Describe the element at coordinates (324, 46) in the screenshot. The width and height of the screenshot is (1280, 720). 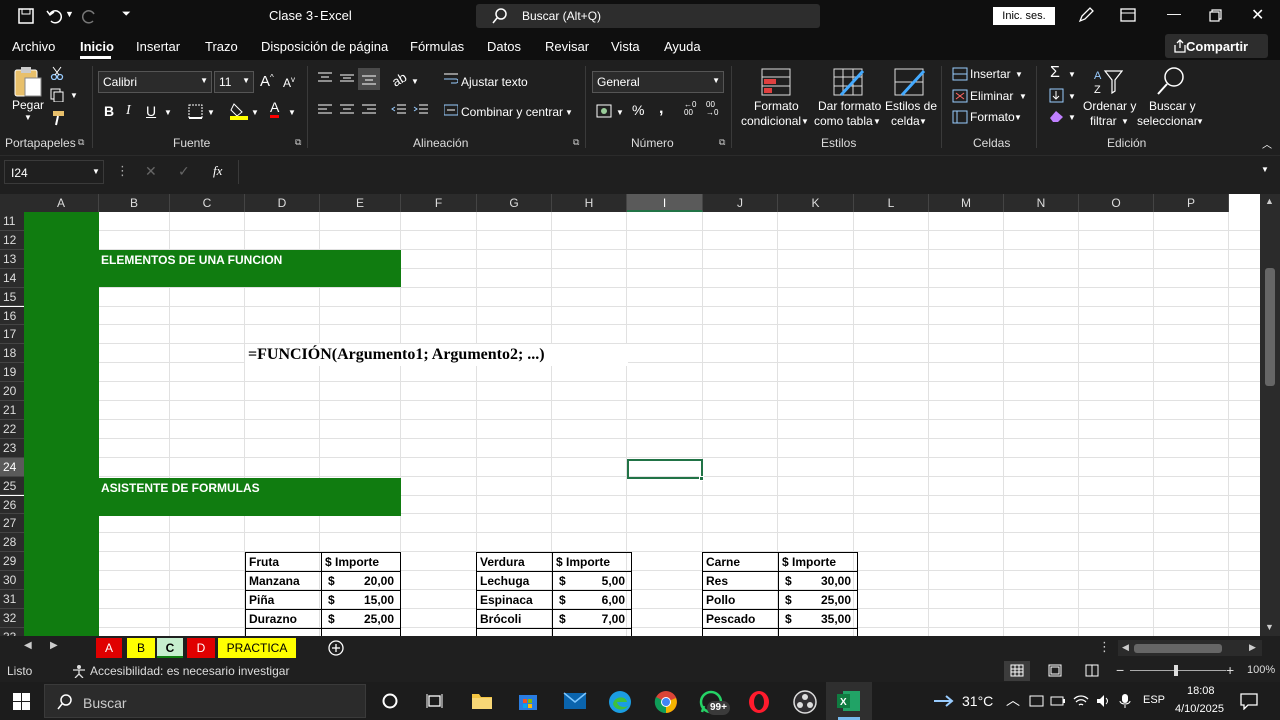
I see `tab-disposicion: Disposición de página` at that location.